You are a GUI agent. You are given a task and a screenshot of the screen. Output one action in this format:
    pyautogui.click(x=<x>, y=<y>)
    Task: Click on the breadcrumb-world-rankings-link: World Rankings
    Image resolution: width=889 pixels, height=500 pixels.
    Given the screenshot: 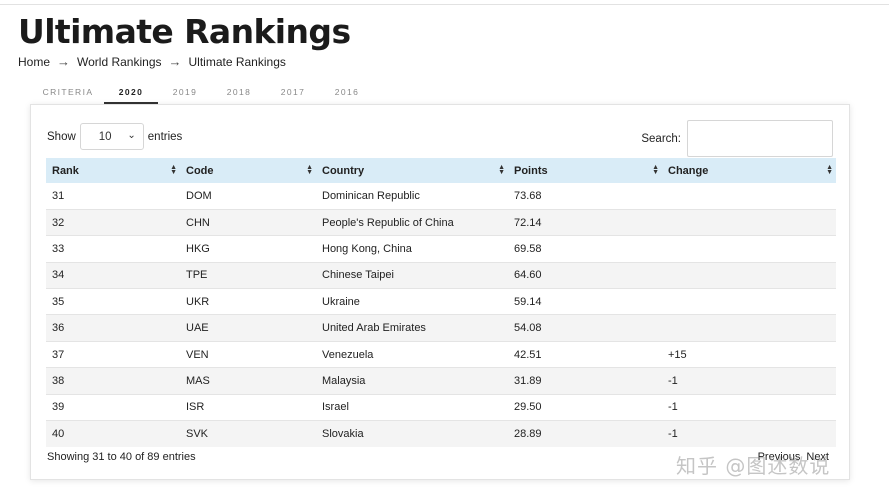 What is the action you would take?
    pyautogui.click(x=119, y=62)
    